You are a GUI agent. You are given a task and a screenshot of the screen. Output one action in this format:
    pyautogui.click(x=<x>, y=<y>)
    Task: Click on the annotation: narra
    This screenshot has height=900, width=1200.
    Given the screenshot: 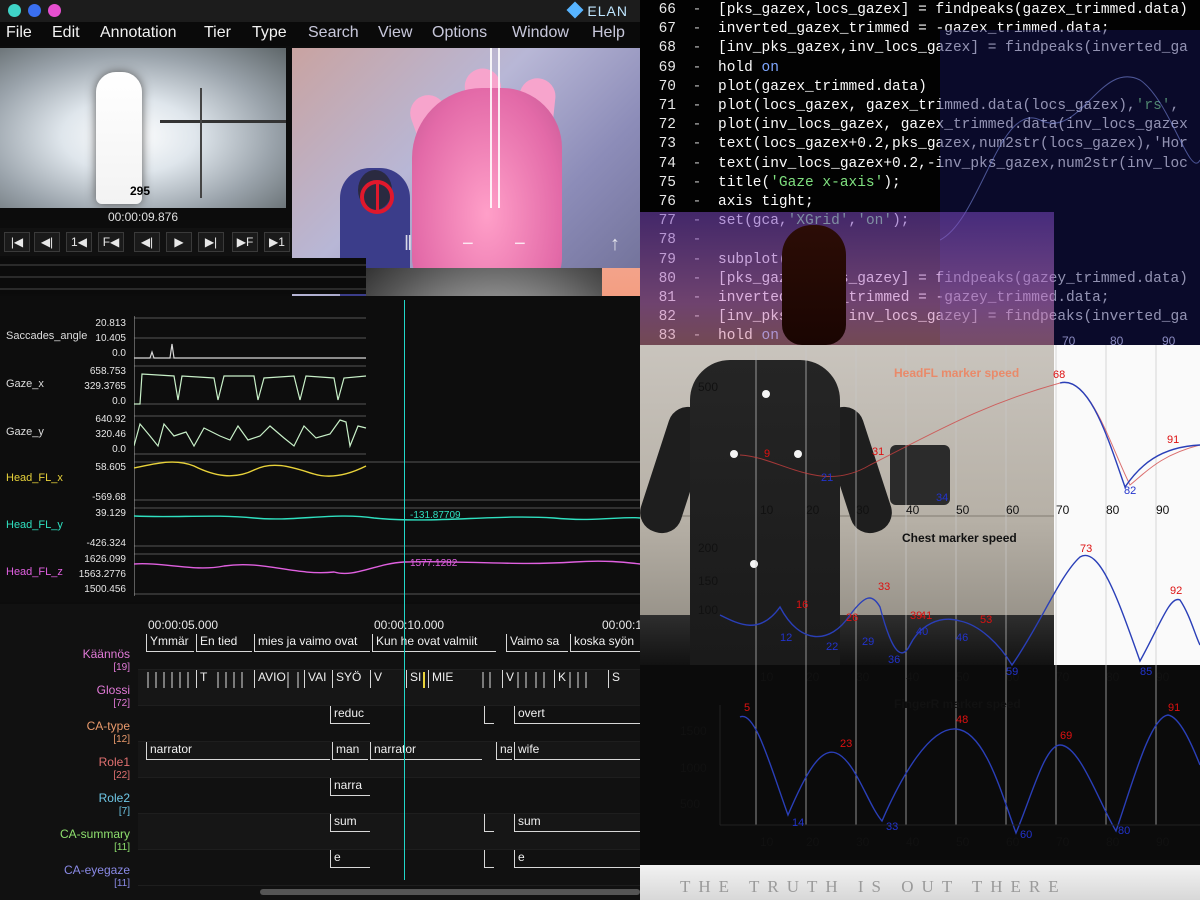 What is the action you would take?
    pyautogui.click(x=350, y=787)
    